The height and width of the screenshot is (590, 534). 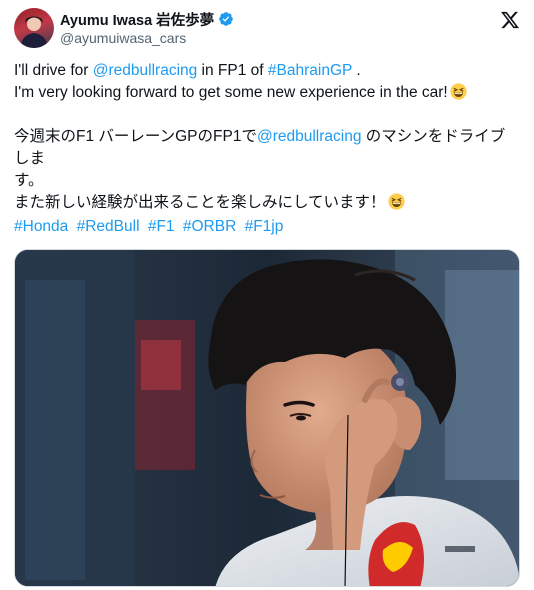 What do you see at coordinates (310, 70) in the screenshot?
I see `hashtag-link: #BahrainGP` at bounding box center [310, 70].